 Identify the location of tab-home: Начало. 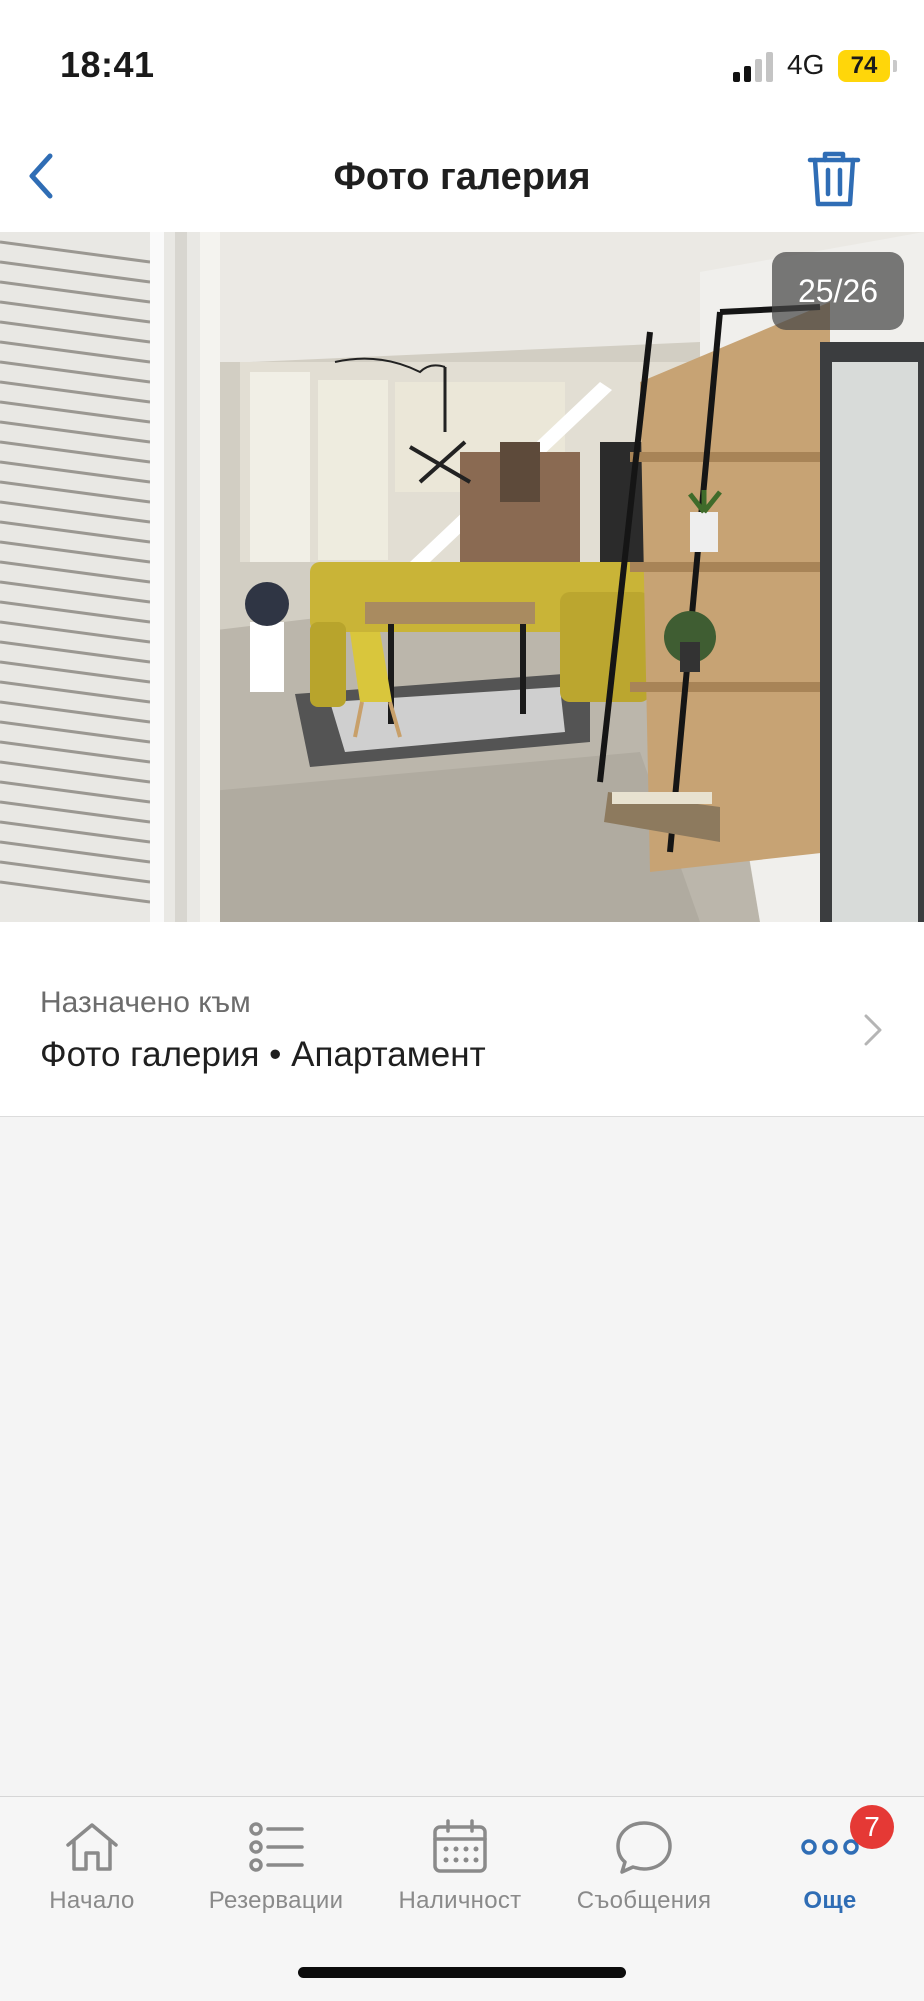
(92, 1872).